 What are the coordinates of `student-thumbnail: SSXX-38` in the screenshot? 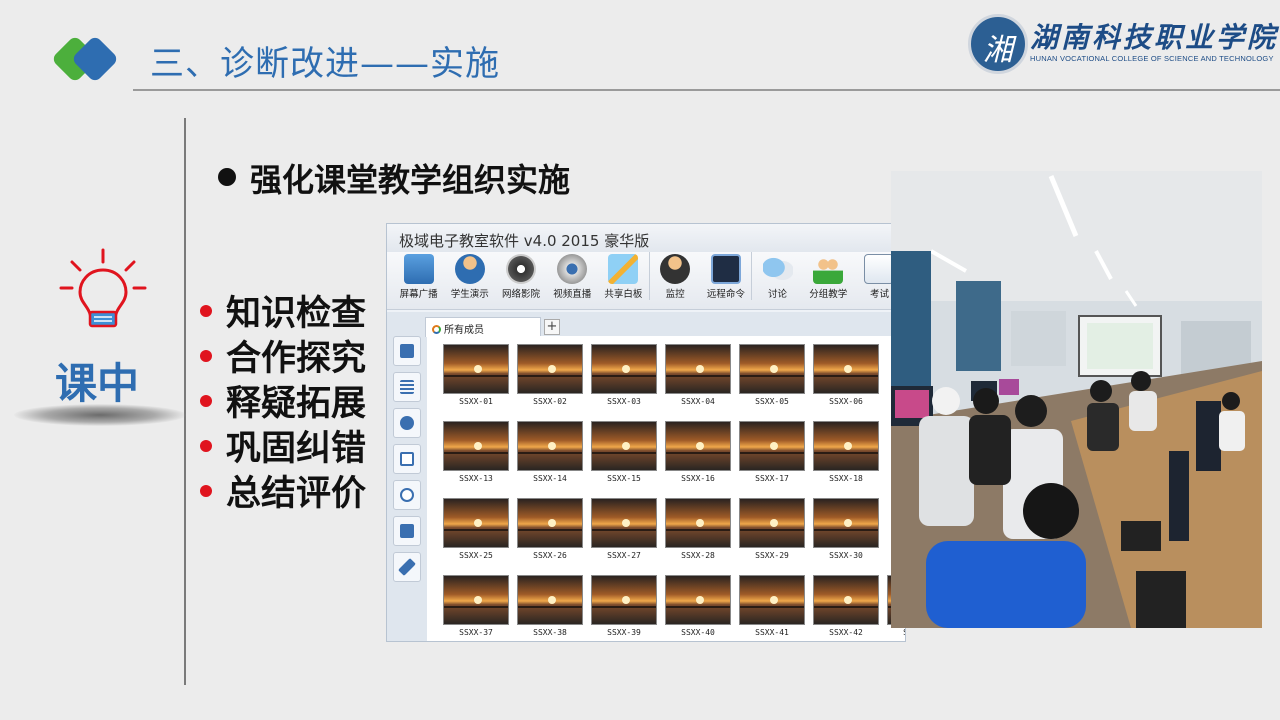 It's located at (550, 608).